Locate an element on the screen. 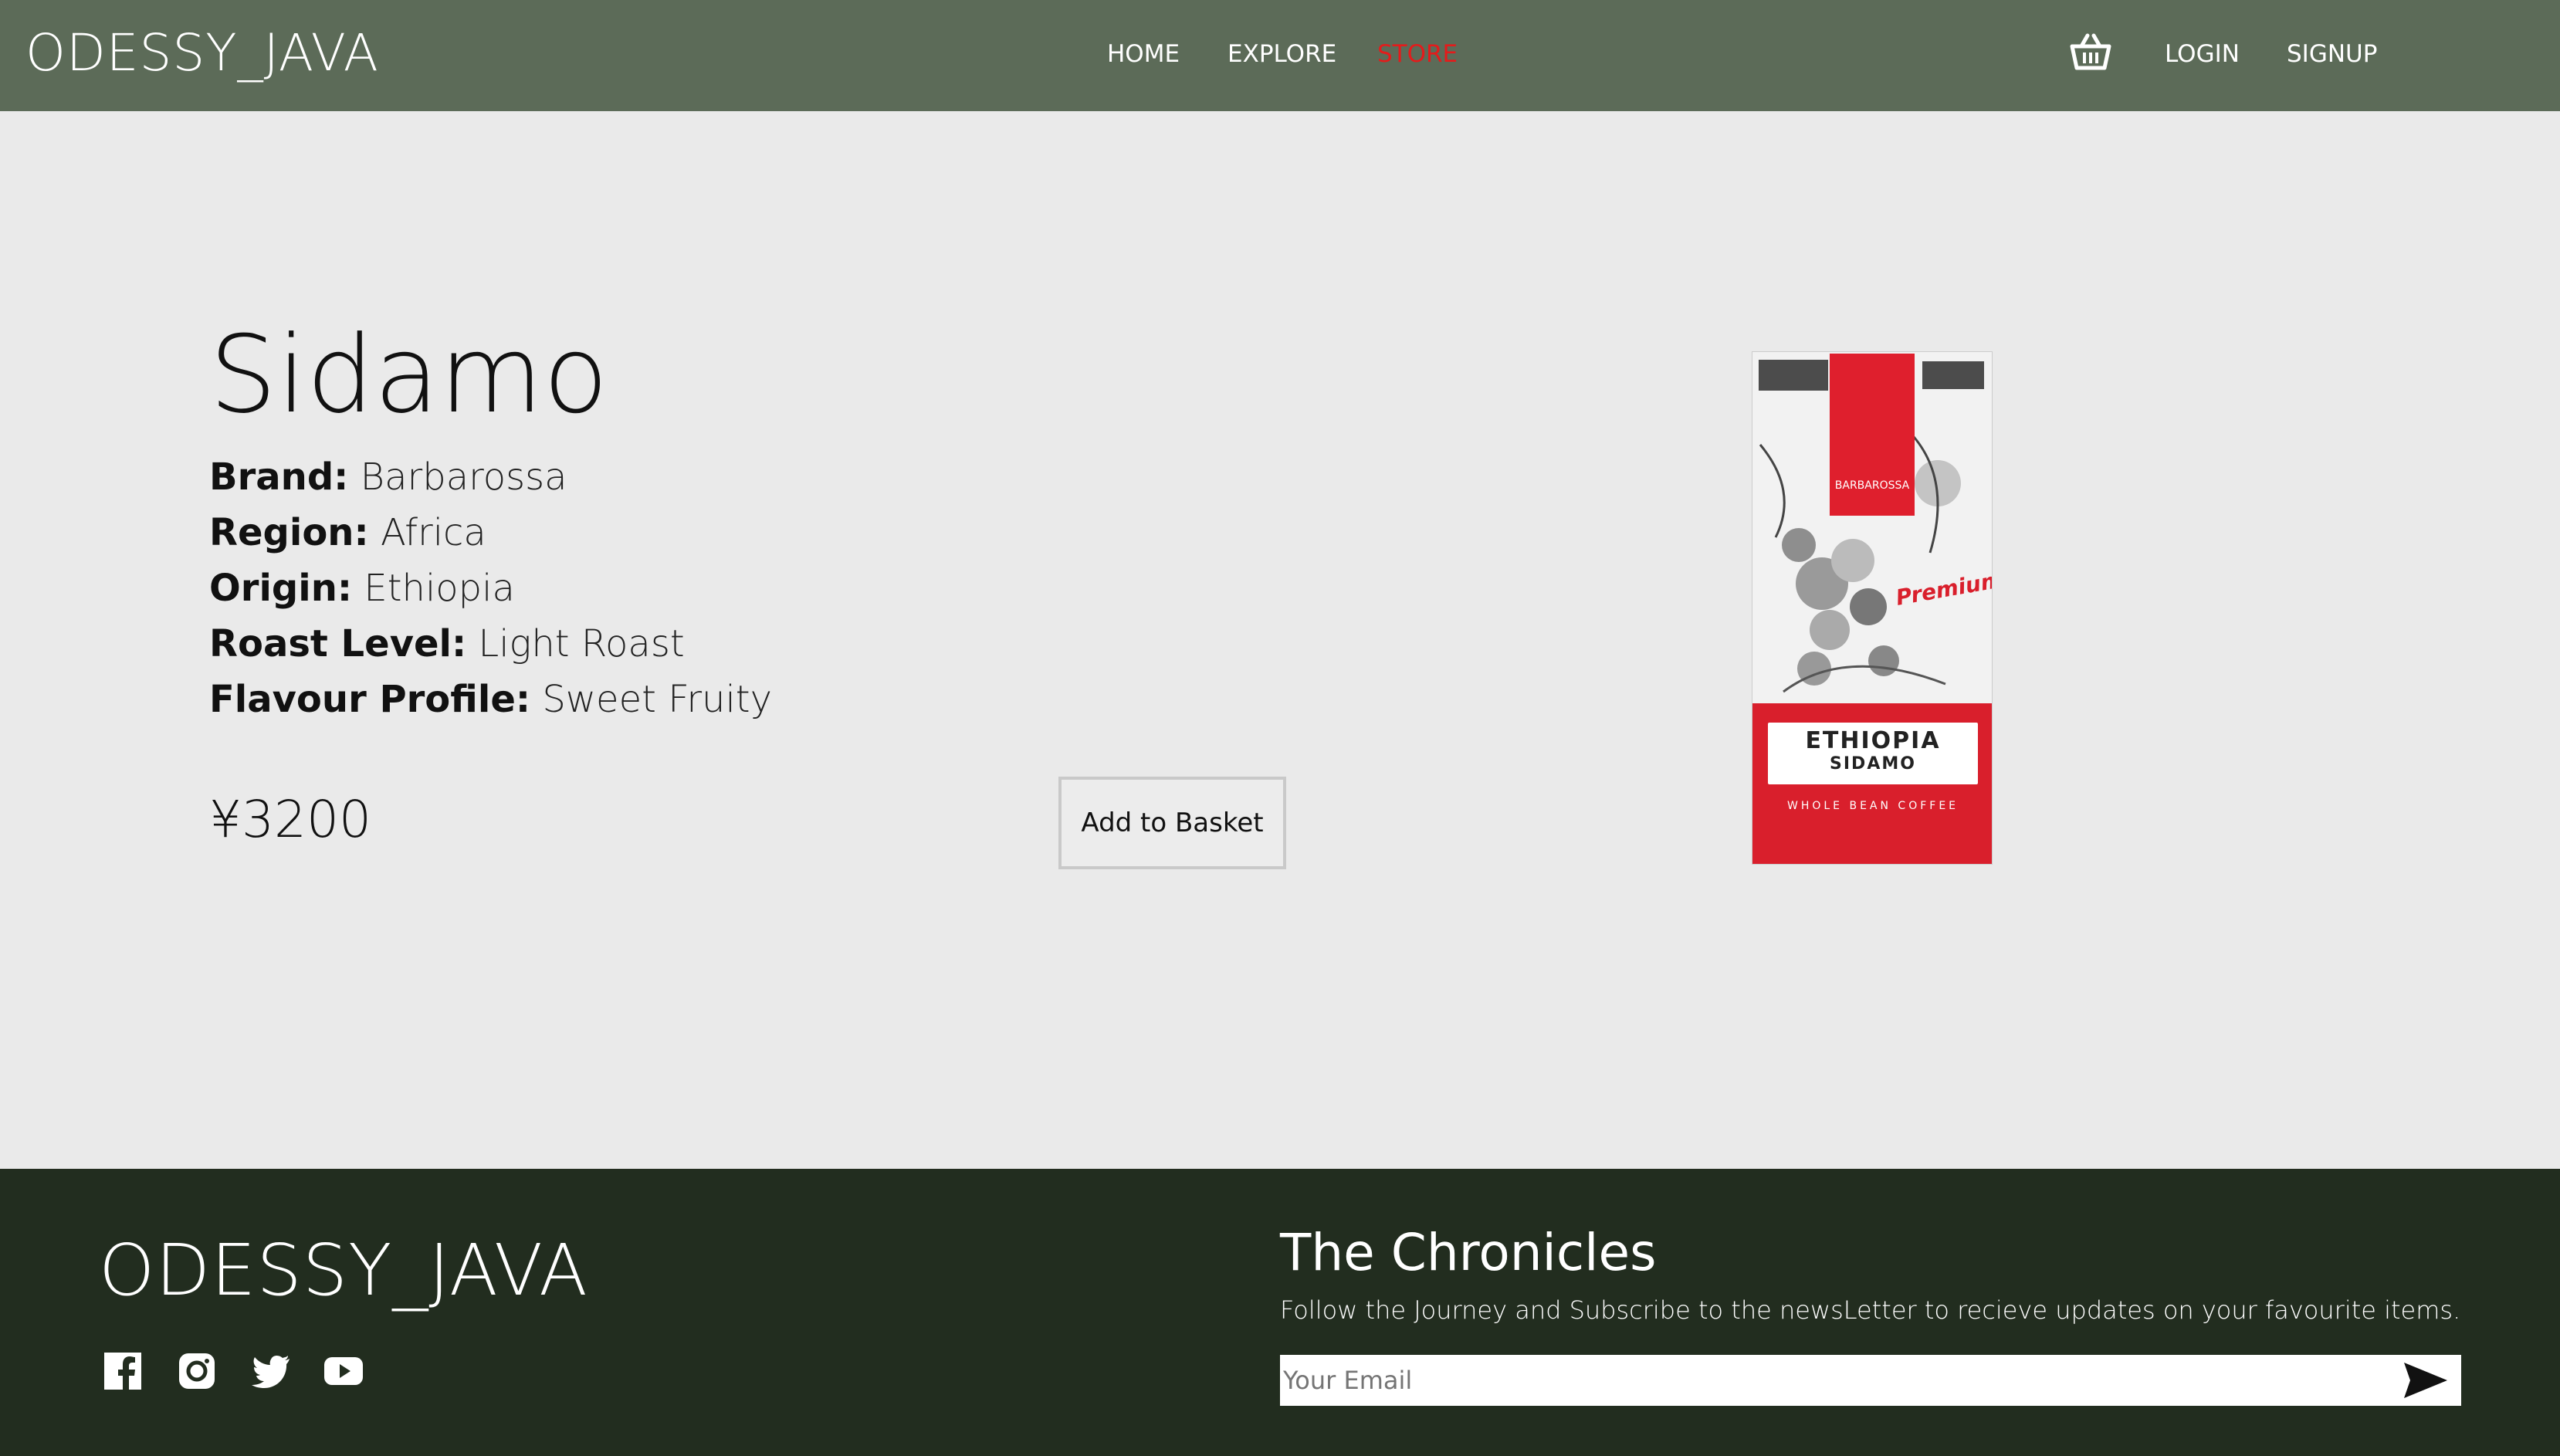 This screenshot has height=1456, width=2560. basket-icon is located at coordinates (2090, 52).